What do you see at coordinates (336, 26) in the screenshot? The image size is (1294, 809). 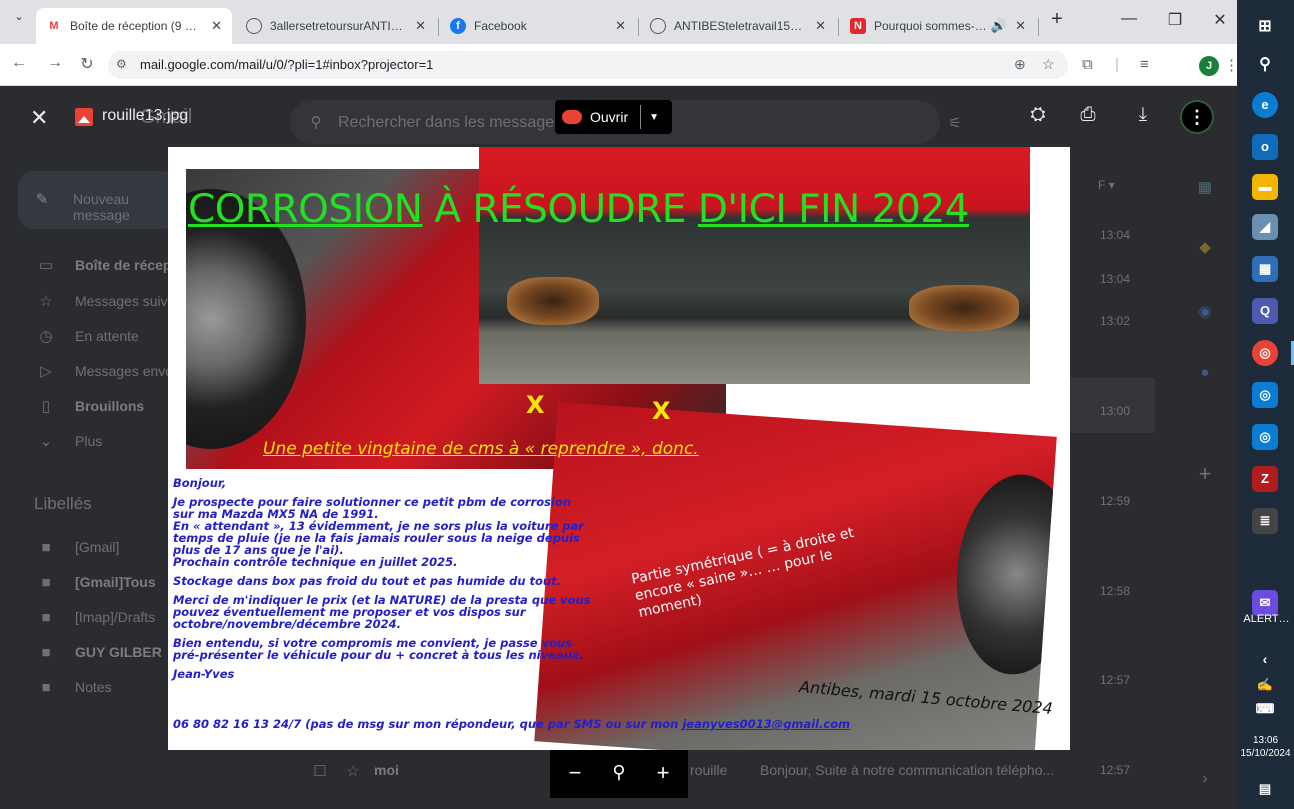 I see `tab-antibes-trips: 3allersetretoursurANTIBESen ✕` at bounding box center [336, 26].